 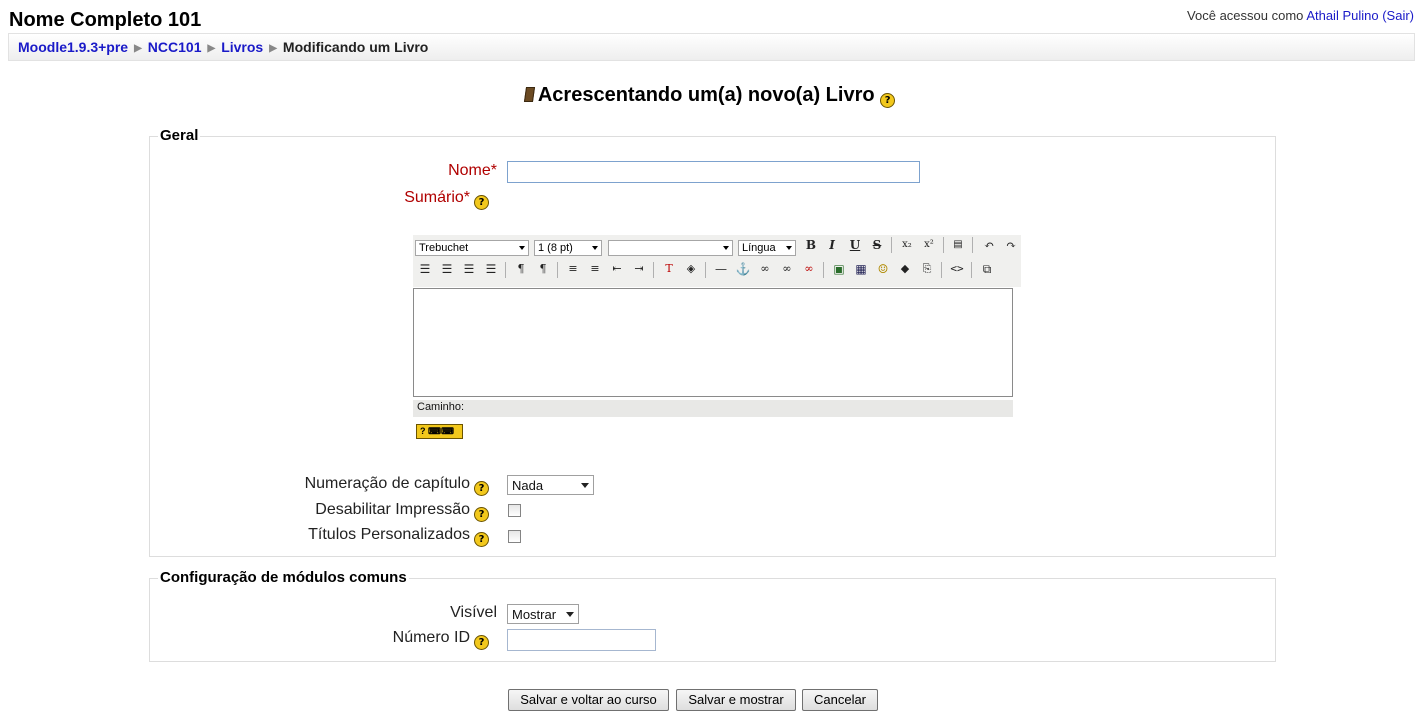 I want to click on ltr-icon: ¶, so click(x=521, y=269).